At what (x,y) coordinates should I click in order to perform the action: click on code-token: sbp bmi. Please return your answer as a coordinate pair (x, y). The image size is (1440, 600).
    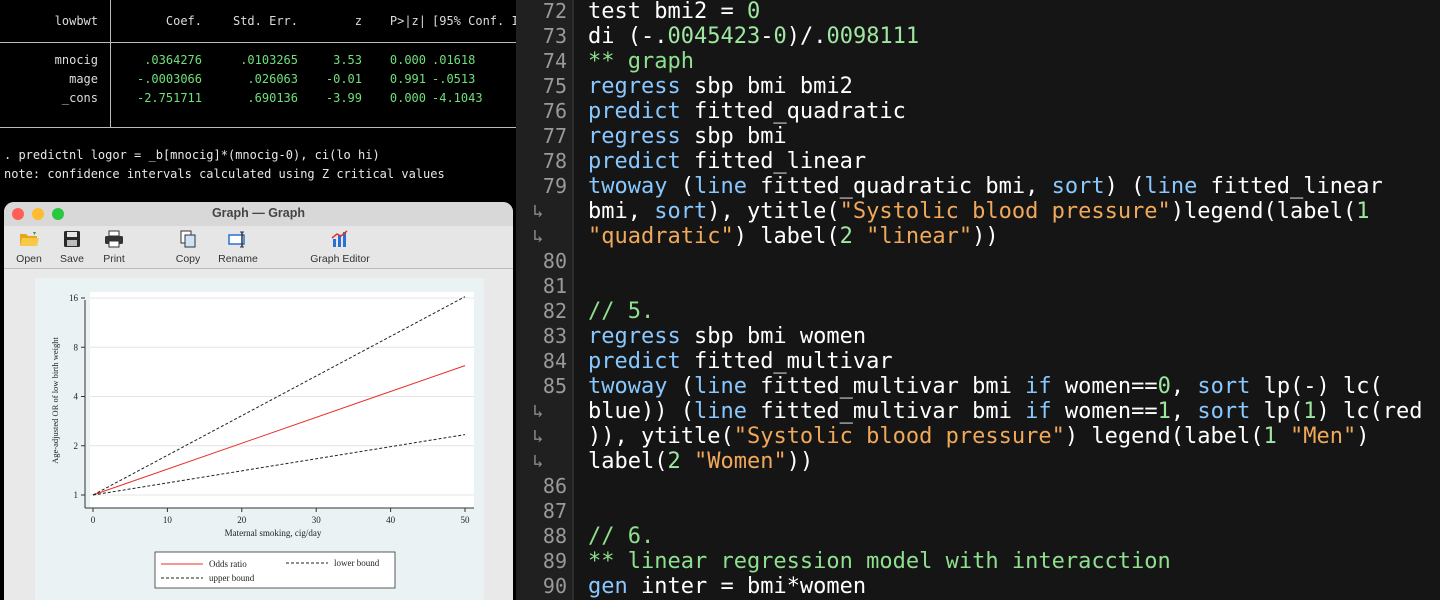
    Looking at the image, I should click on (733, 136).